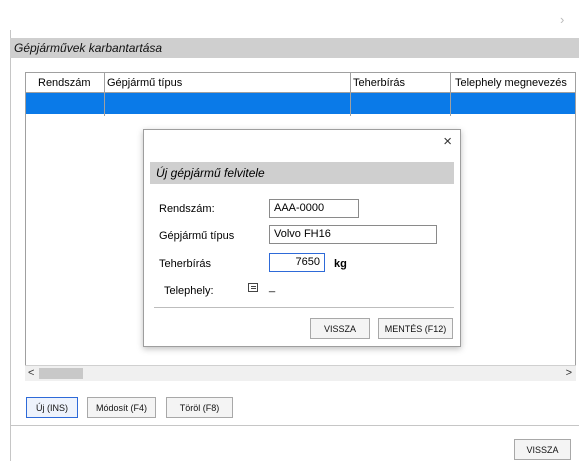 Image resolution: width=579 pixels, height=461 pixels. I want to click on footer-divider, so click(294, 425).